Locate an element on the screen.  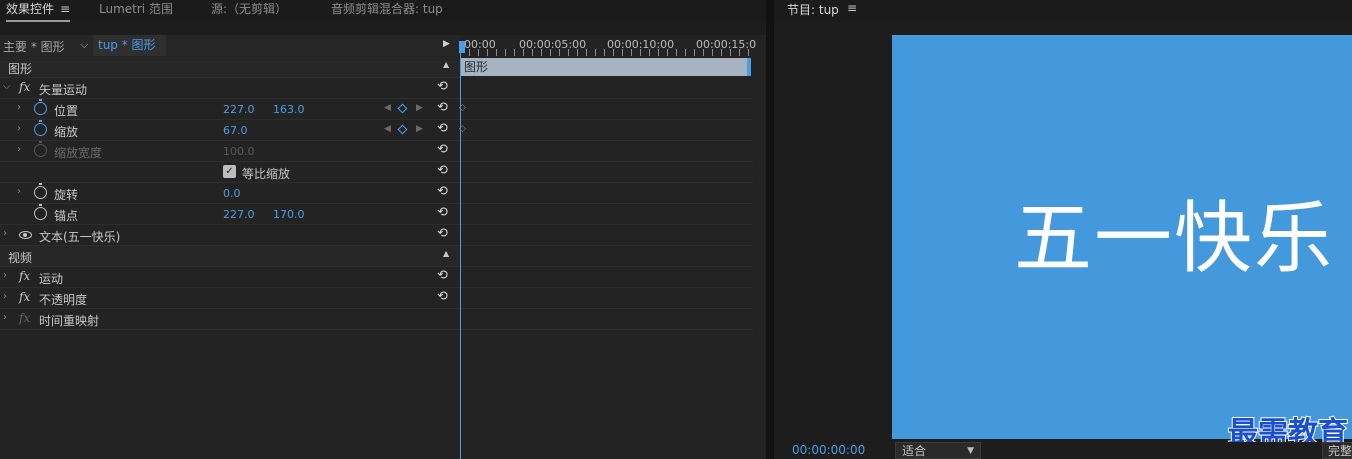
section-label: 视频 is located at coordinates (20, 258).